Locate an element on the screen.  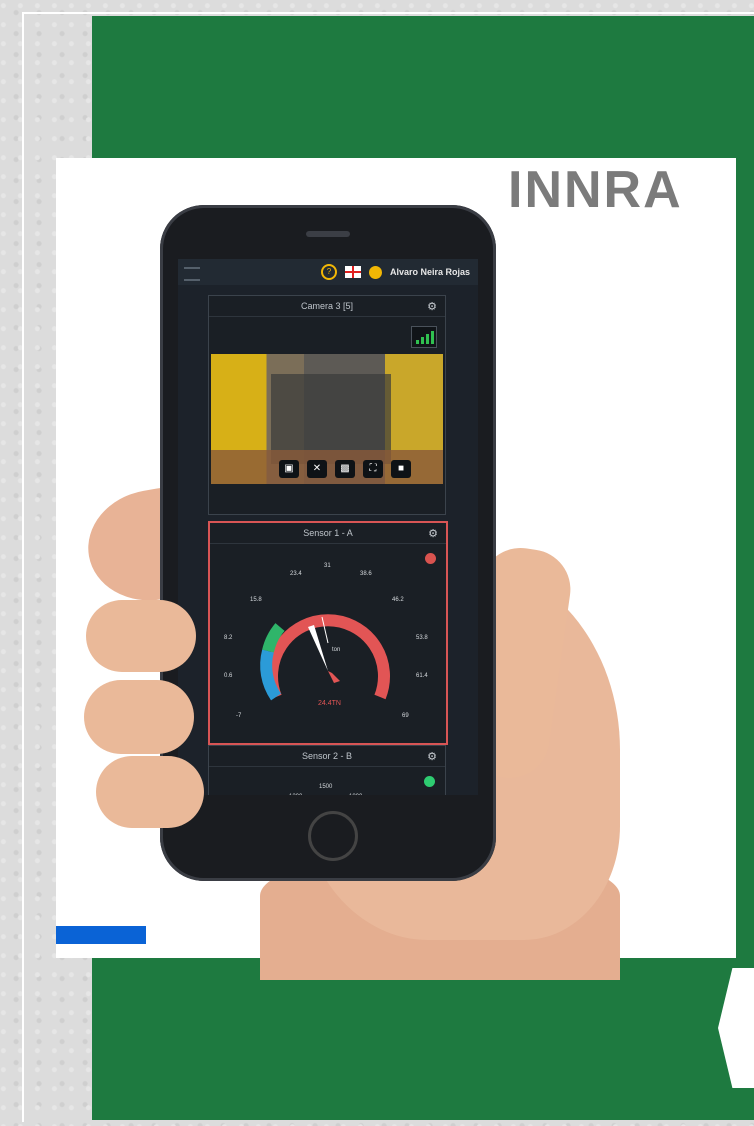
video-controls: ▣ ✕ ▩ ⛶ ■ is located at coordinates (345, 469).